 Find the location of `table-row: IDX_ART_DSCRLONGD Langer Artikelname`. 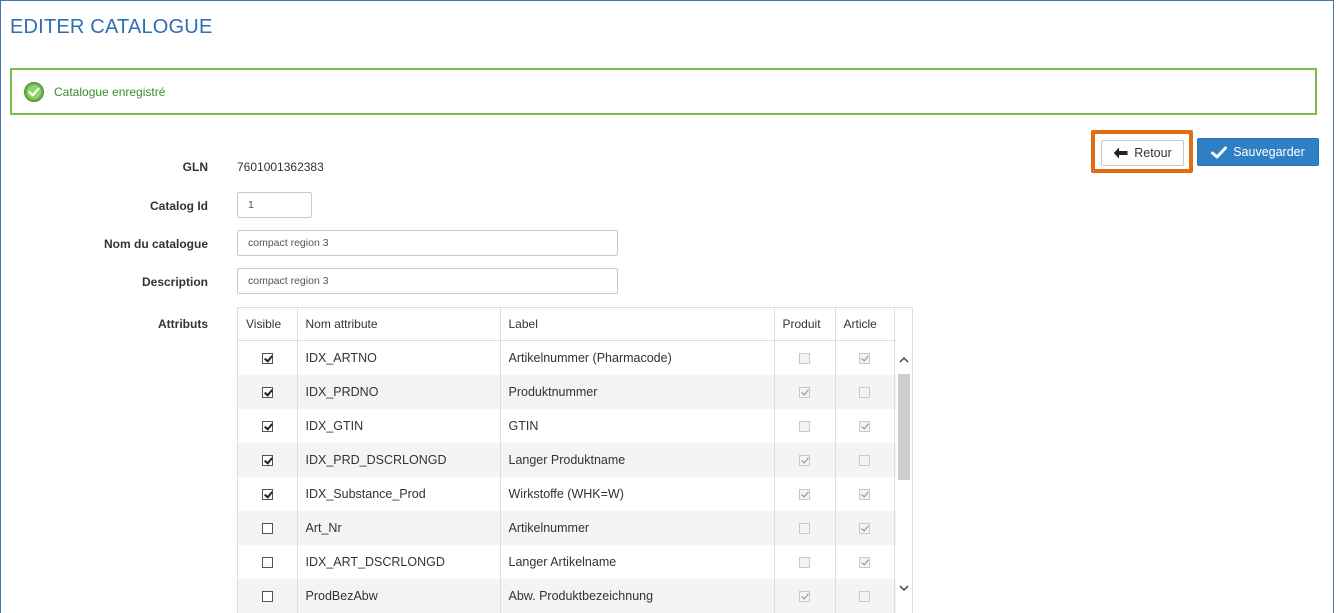

table-row: IDX_ART_DSCRLONGD Langer Artikelname is located at coordinates (575, 562).